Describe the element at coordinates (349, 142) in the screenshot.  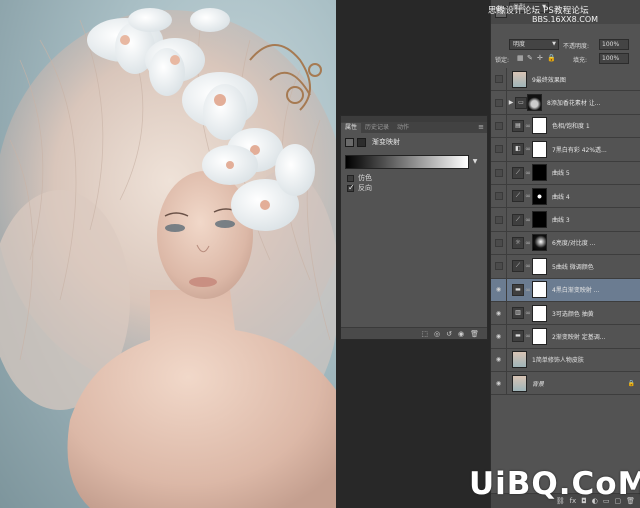
I see `adjustment-icon` at that location.